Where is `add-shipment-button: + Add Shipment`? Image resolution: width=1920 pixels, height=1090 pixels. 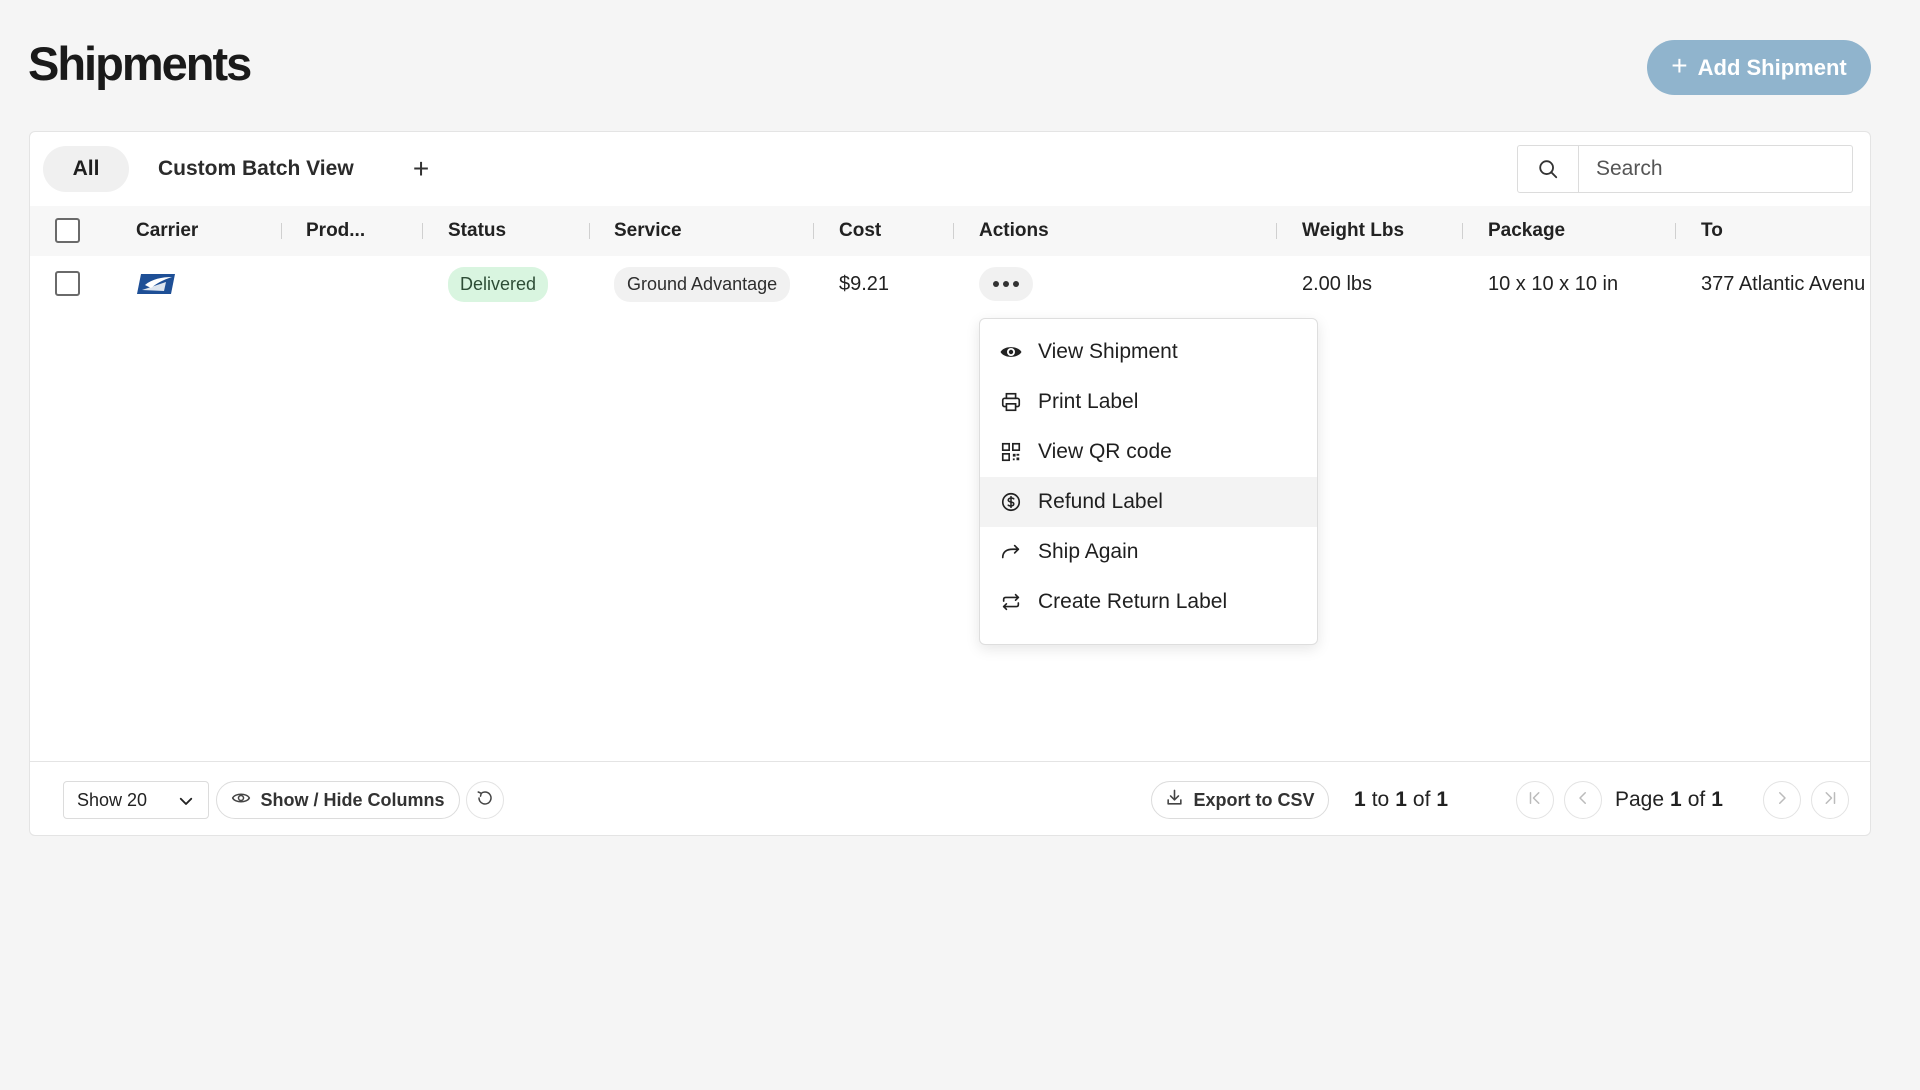
add-shipment-button: + Add Shipment is located at coordinates (1759, 67).